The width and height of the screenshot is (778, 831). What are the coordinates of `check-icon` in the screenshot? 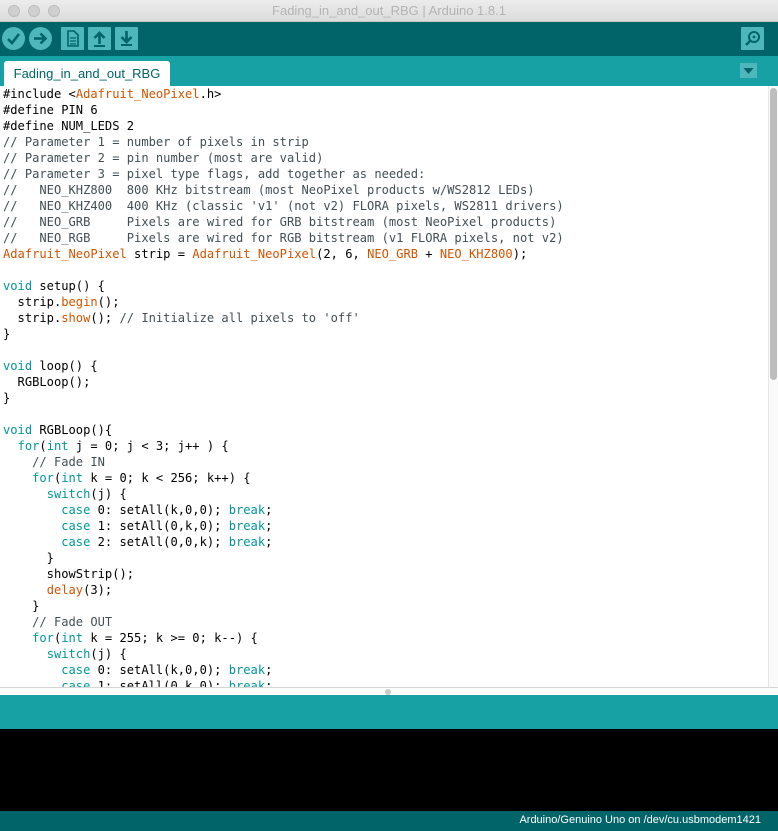 It's located at (14, 39).